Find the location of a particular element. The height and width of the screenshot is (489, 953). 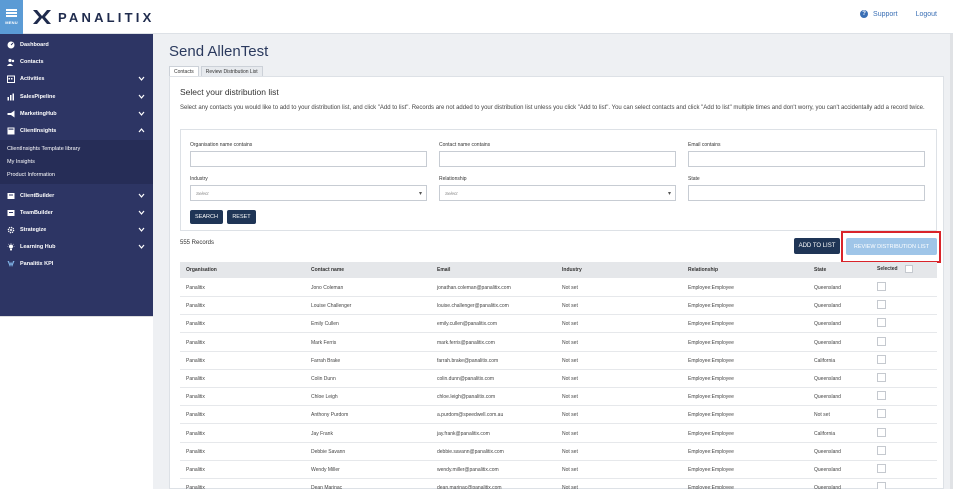

sidebar-item-marketinghub: MarketingHub is located at coordinates (76, 113).